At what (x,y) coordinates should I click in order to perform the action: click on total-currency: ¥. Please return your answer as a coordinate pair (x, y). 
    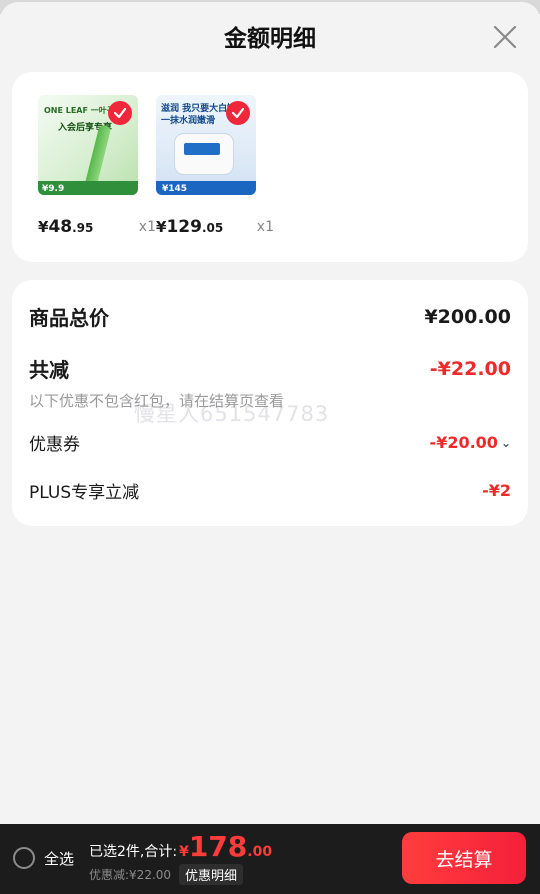
    Looking at the image, I should click on (184, 852).